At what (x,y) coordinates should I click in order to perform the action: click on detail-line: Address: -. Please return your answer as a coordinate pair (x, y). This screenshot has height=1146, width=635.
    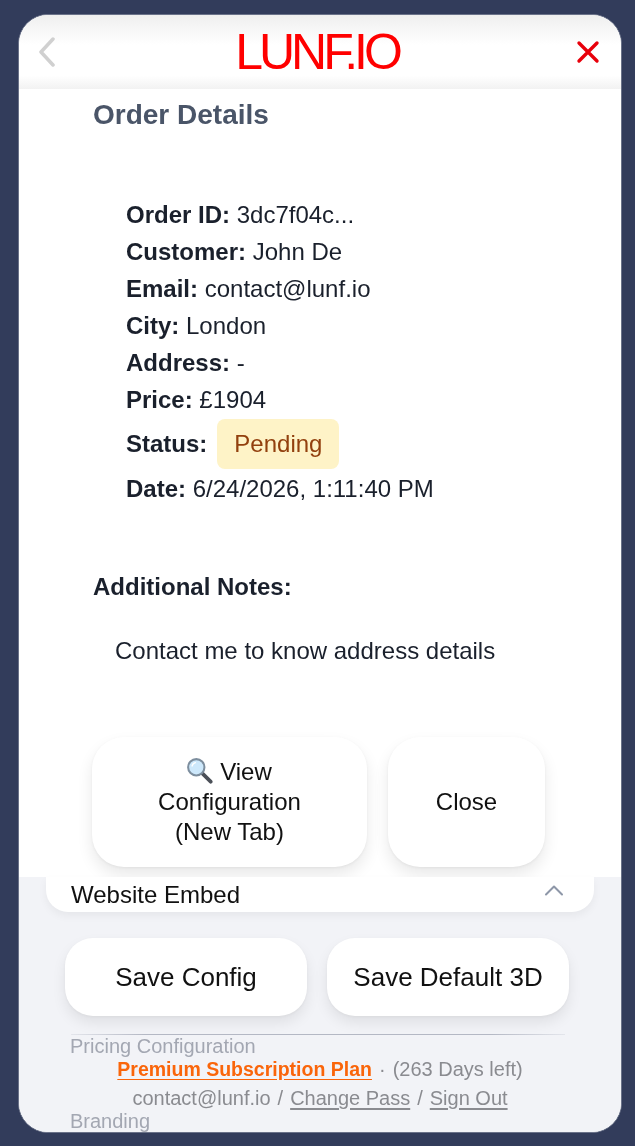
    Looking at the image, I should click on (186, 363).